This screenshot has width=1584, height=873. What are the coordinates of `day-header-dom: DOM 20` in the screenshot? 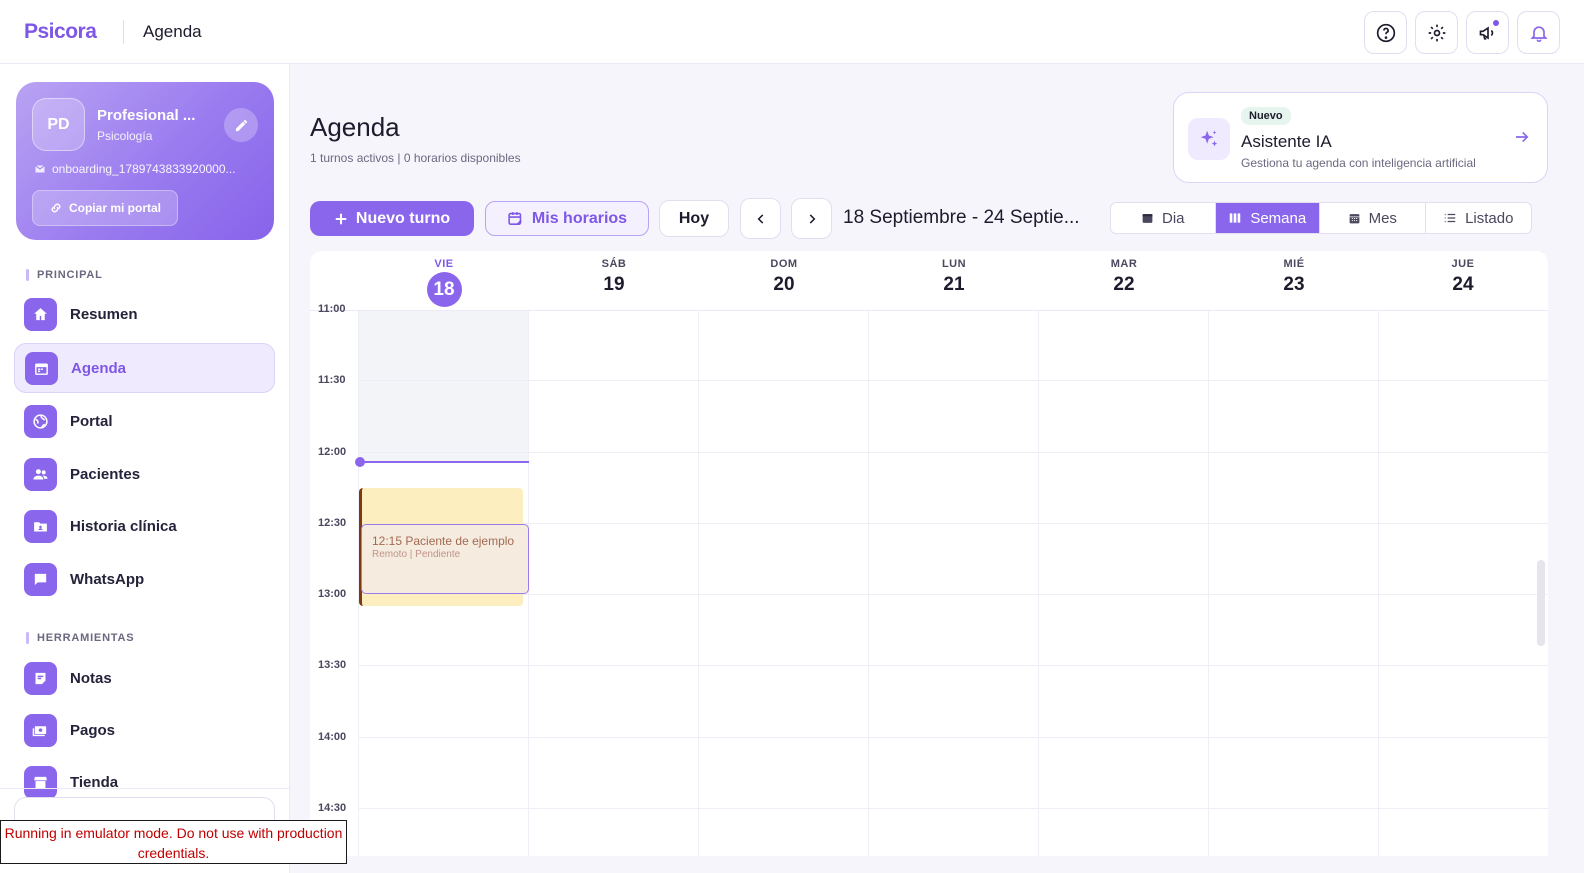 It's located at (784, 281).